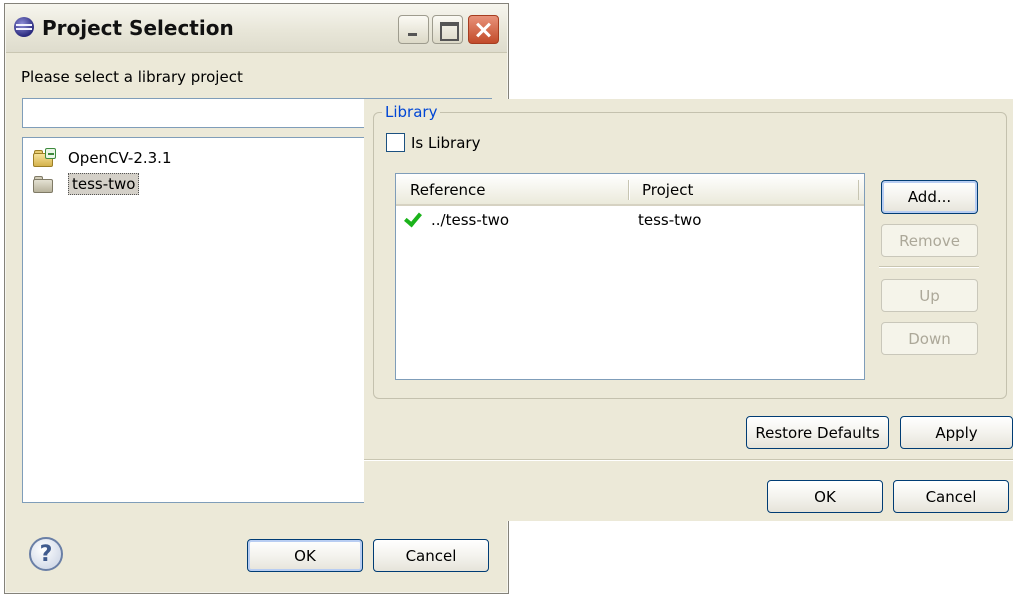  I want to click on table-row: ../tess-two tess-two, so click(630, 221).